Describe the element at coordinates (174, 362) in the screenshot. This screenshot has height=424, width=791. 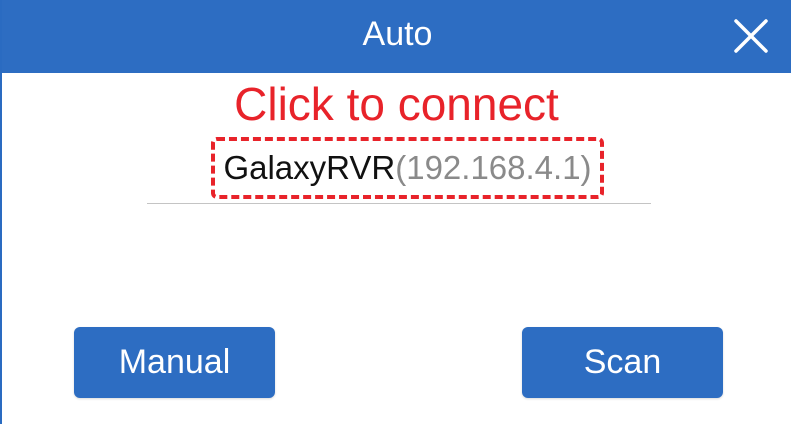
I see `manual-button: Manual` at that location.